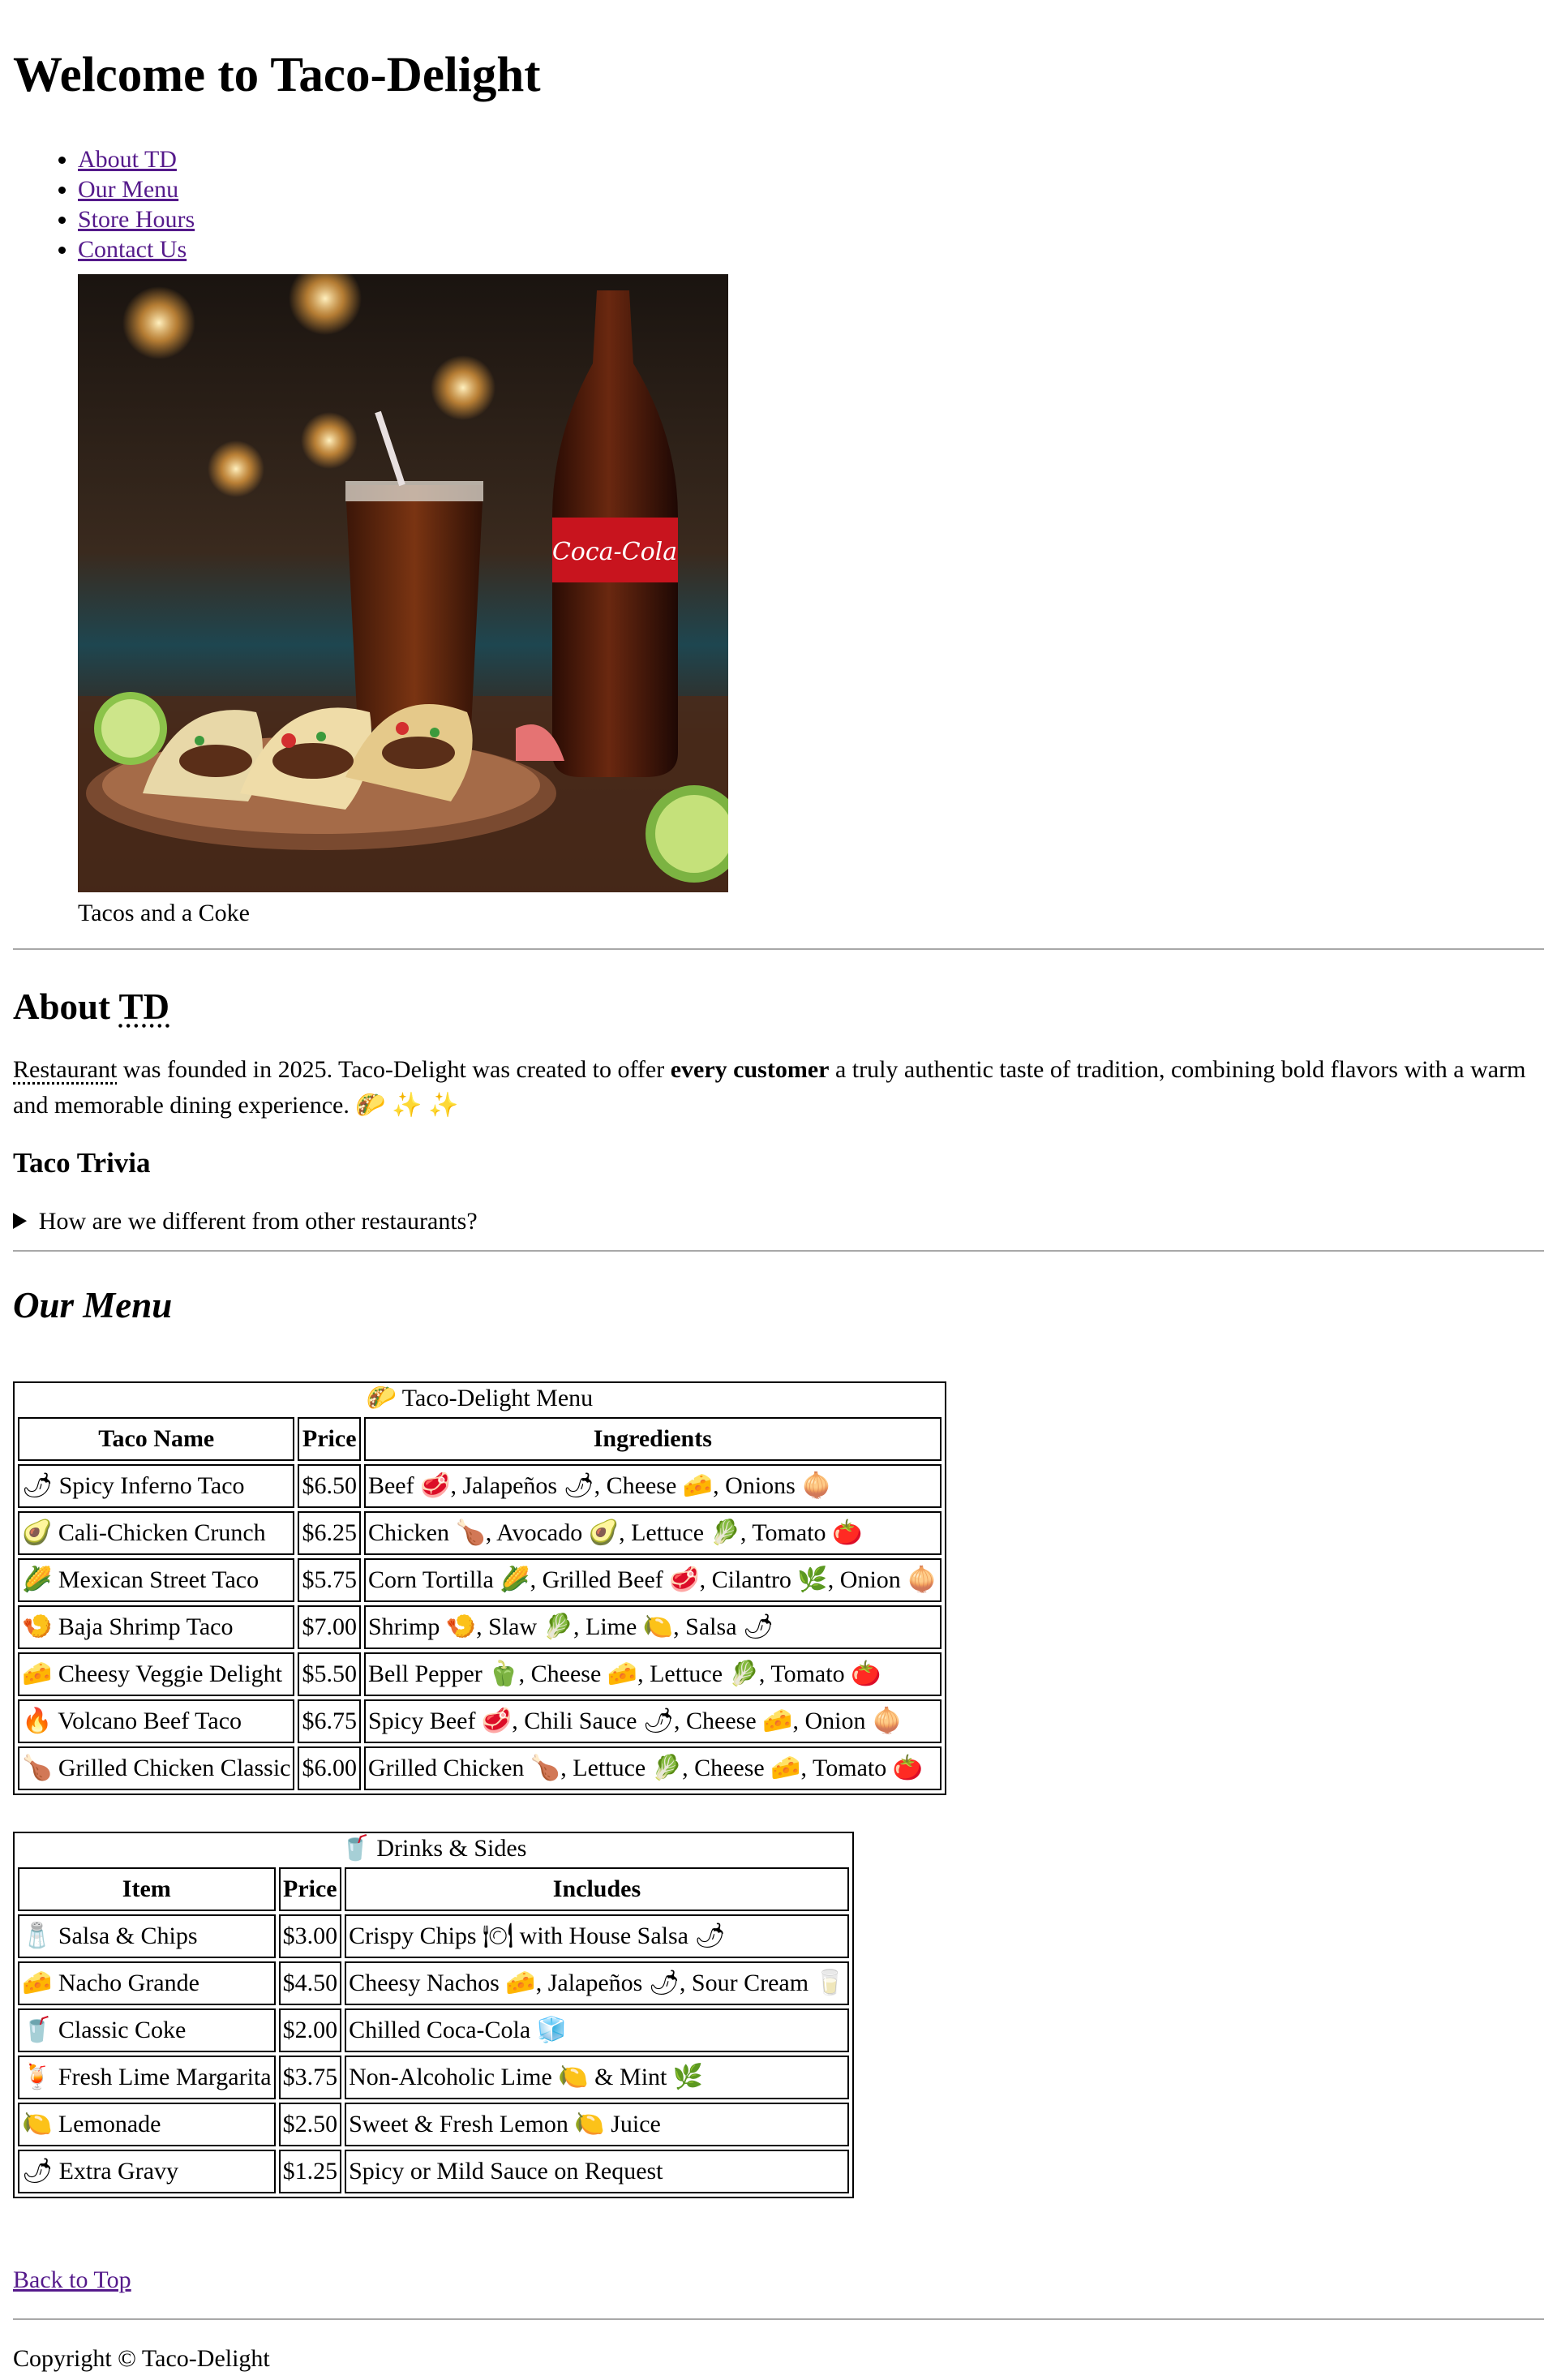 This screenshot has width=1557, height=2380. I want to click on price-cell: $1.25, so click(310, 2172).